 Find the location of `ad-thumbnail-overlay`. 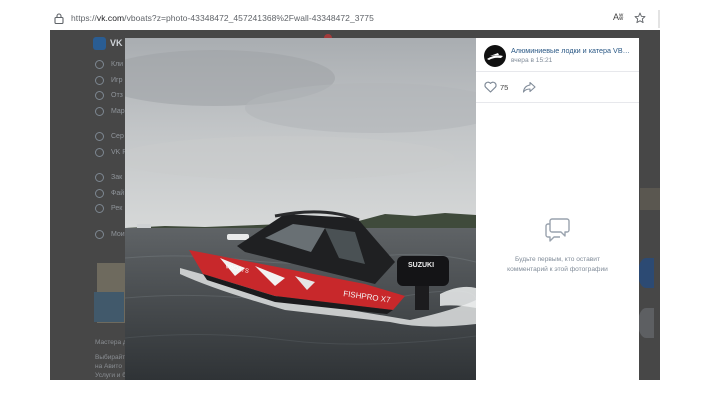

ad-thumbnail-overlay is located at coordinates (109, 307).